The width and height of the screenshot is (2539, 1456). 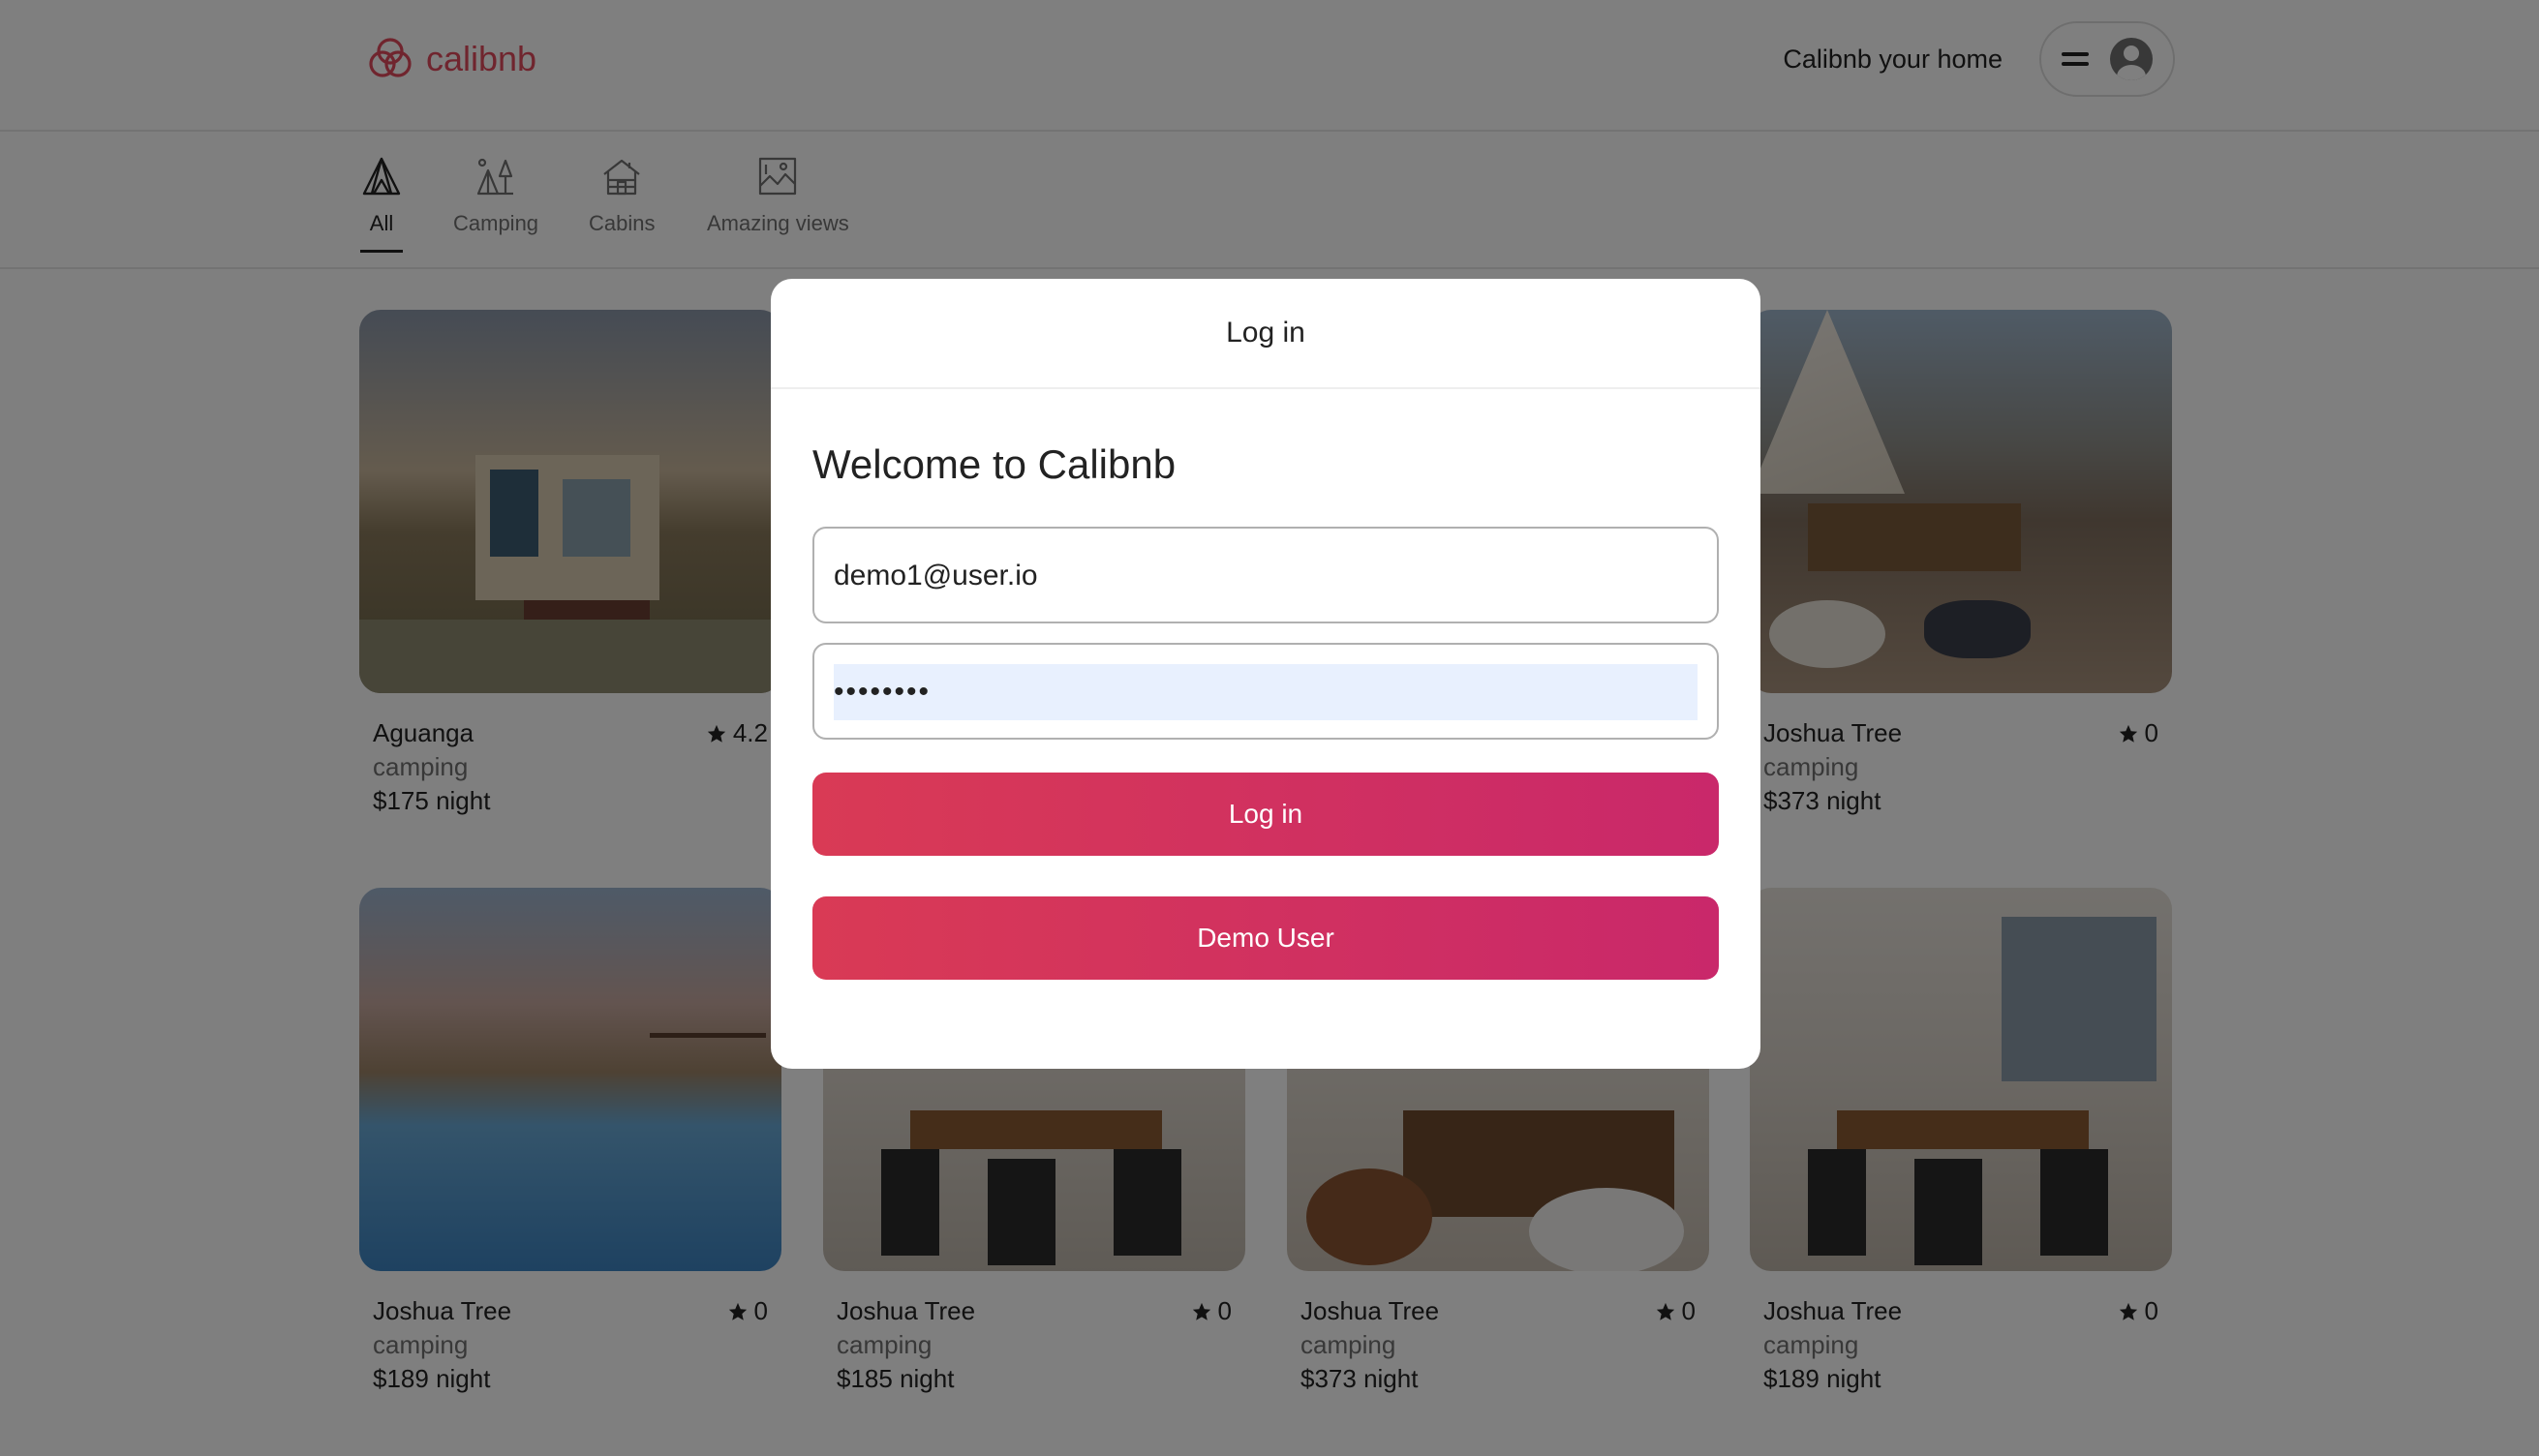 I want to click on demo-user-button: Demo User, so click(x=1265, y=938).